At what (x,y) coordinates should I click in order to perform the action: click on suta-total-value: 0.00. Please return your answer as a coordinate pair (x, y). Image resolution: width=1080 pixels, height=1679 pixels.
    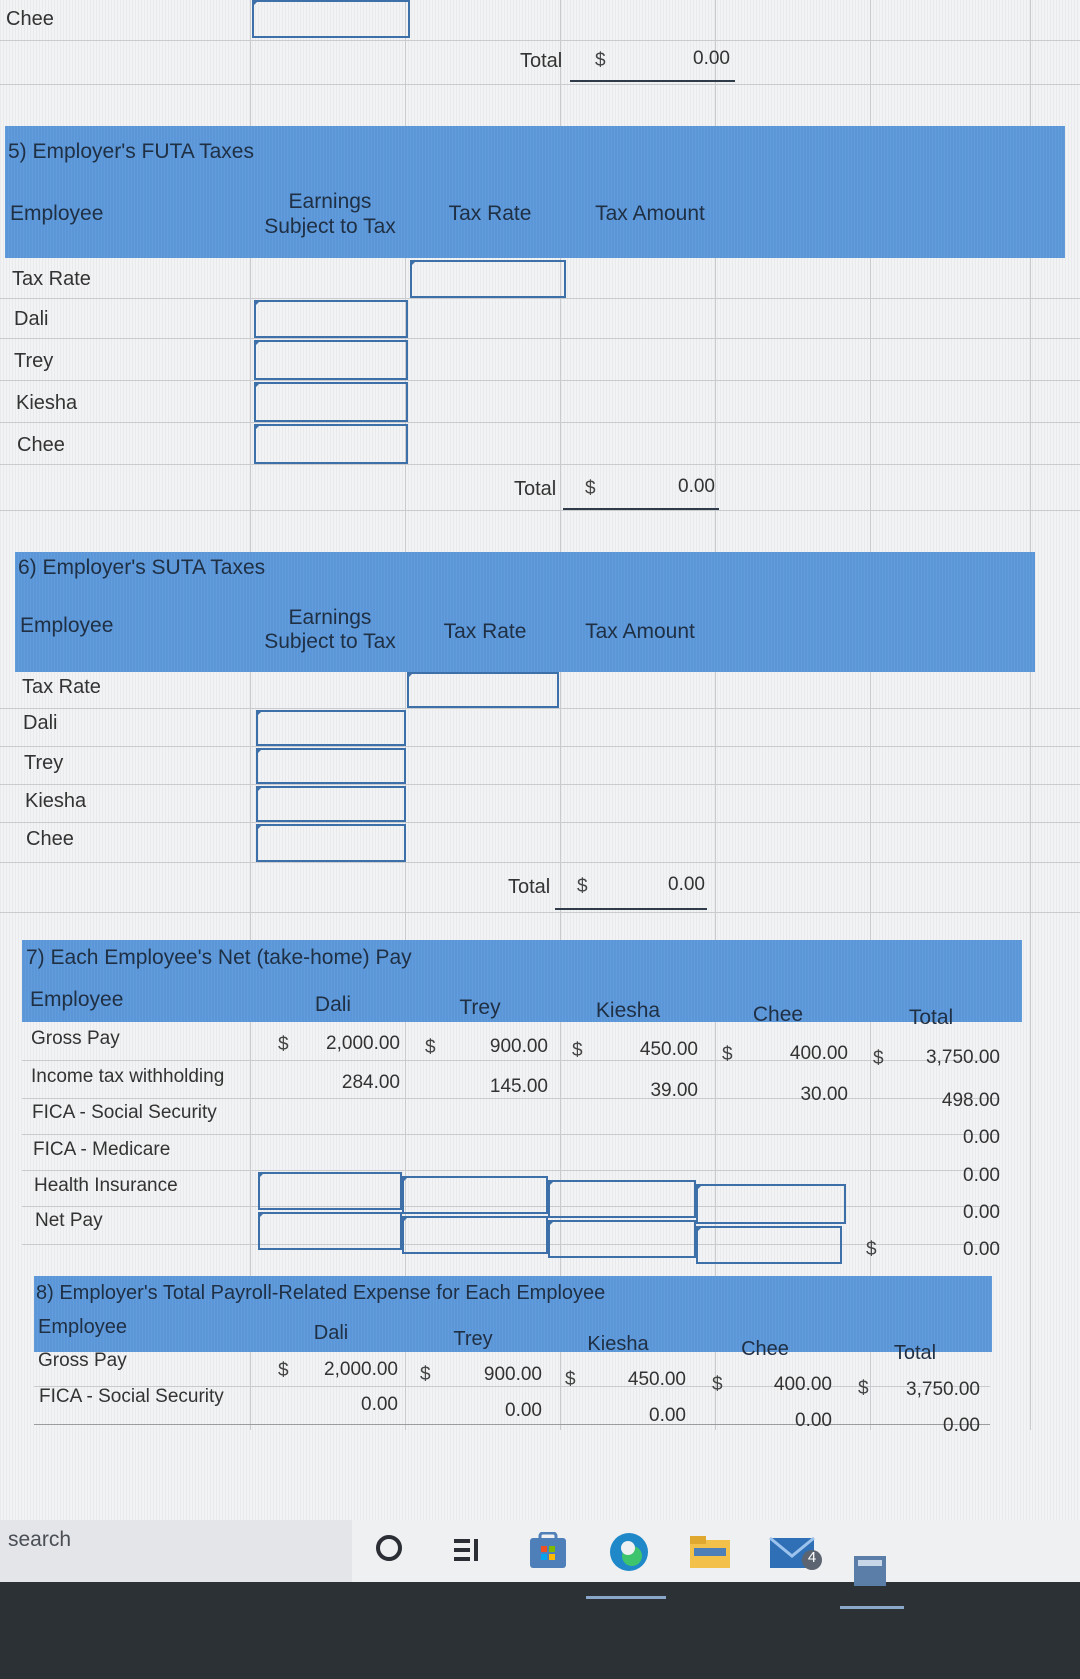
    Looking at the image, I should click on (686, 884).